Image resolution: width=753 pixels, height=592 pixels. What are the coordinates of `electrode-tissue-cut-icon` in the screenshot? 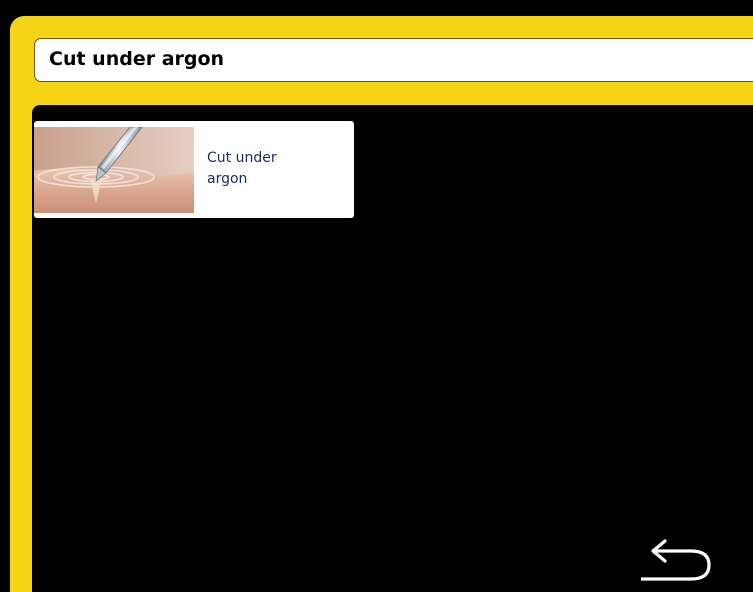 It's located at (114, 170).